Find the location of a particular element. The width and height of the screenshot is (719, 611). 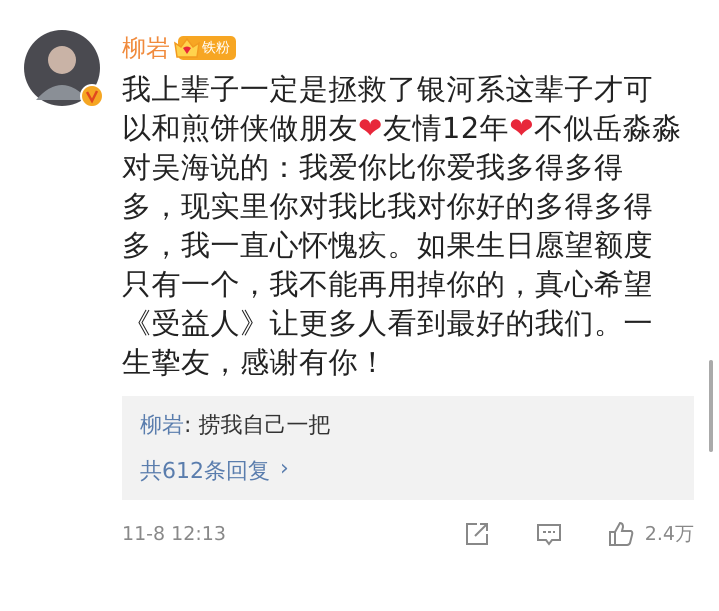

thumbs-up-icon is located at coordinates (620, 534).